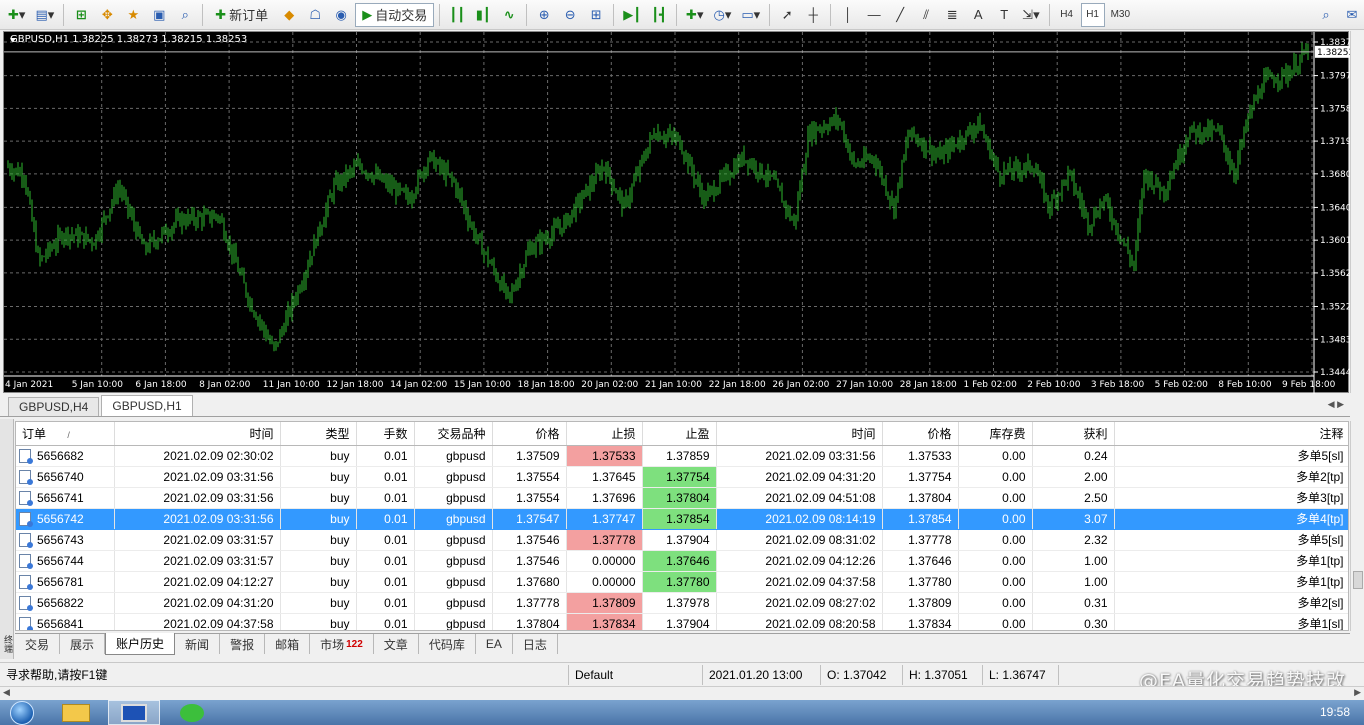  Describe the element at coordinates (7, 539) in the screenshot. I see `terminal-side-strip: 终端` at that location.